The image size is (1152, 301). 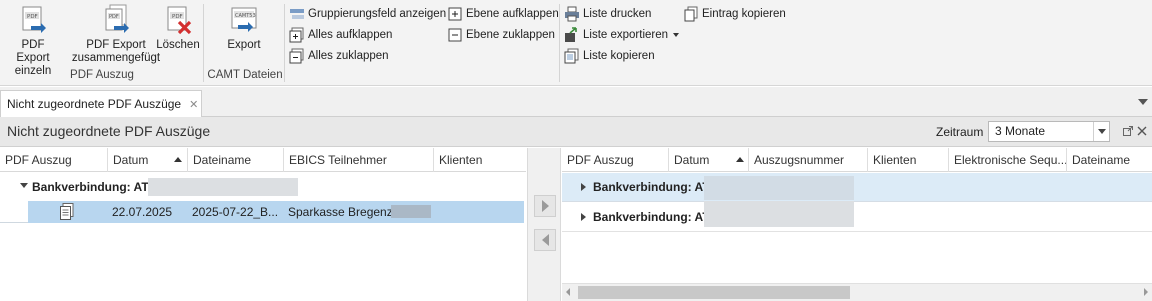 I want to click on redacted-ebics-suffix, so click(x=411, y=211).